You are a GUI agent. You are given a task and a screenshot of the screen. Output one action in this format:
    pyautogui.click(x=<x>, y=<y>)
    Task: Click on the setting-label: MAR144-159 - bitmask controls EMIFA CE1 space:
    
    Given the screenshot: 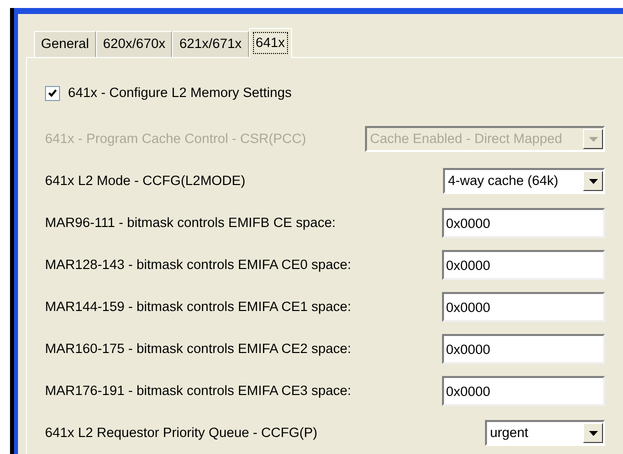 What is the action you would take?
    pyautogui.click(x=198, y=307)
    